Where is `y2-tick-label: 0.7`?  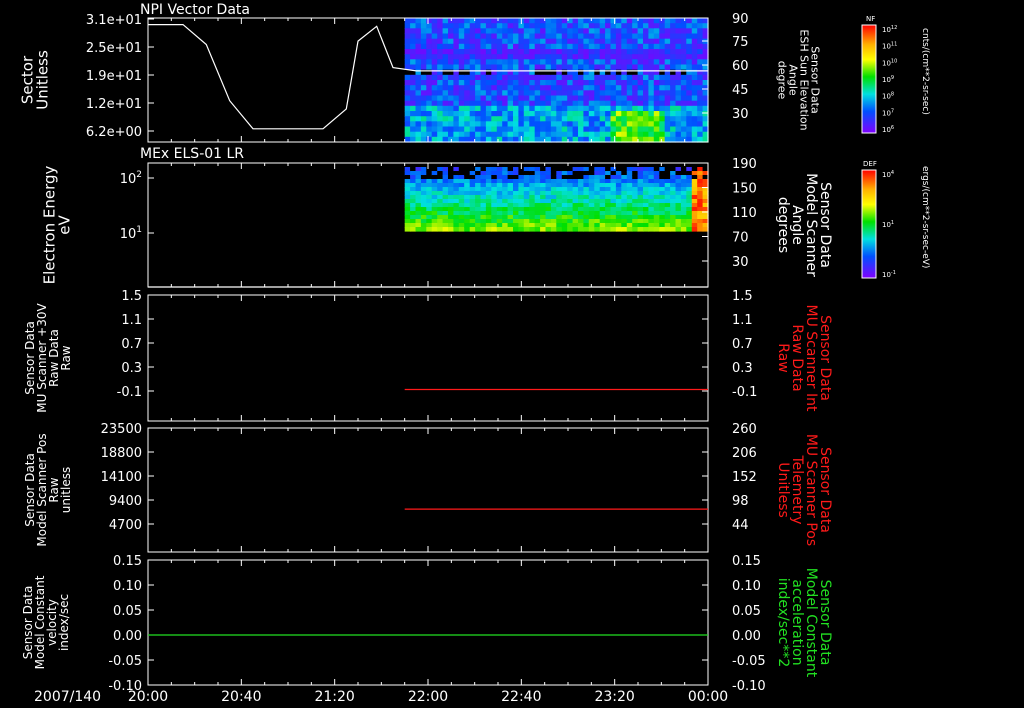 y2-tick-label: 0.7 is located at coordinates (742, 344).